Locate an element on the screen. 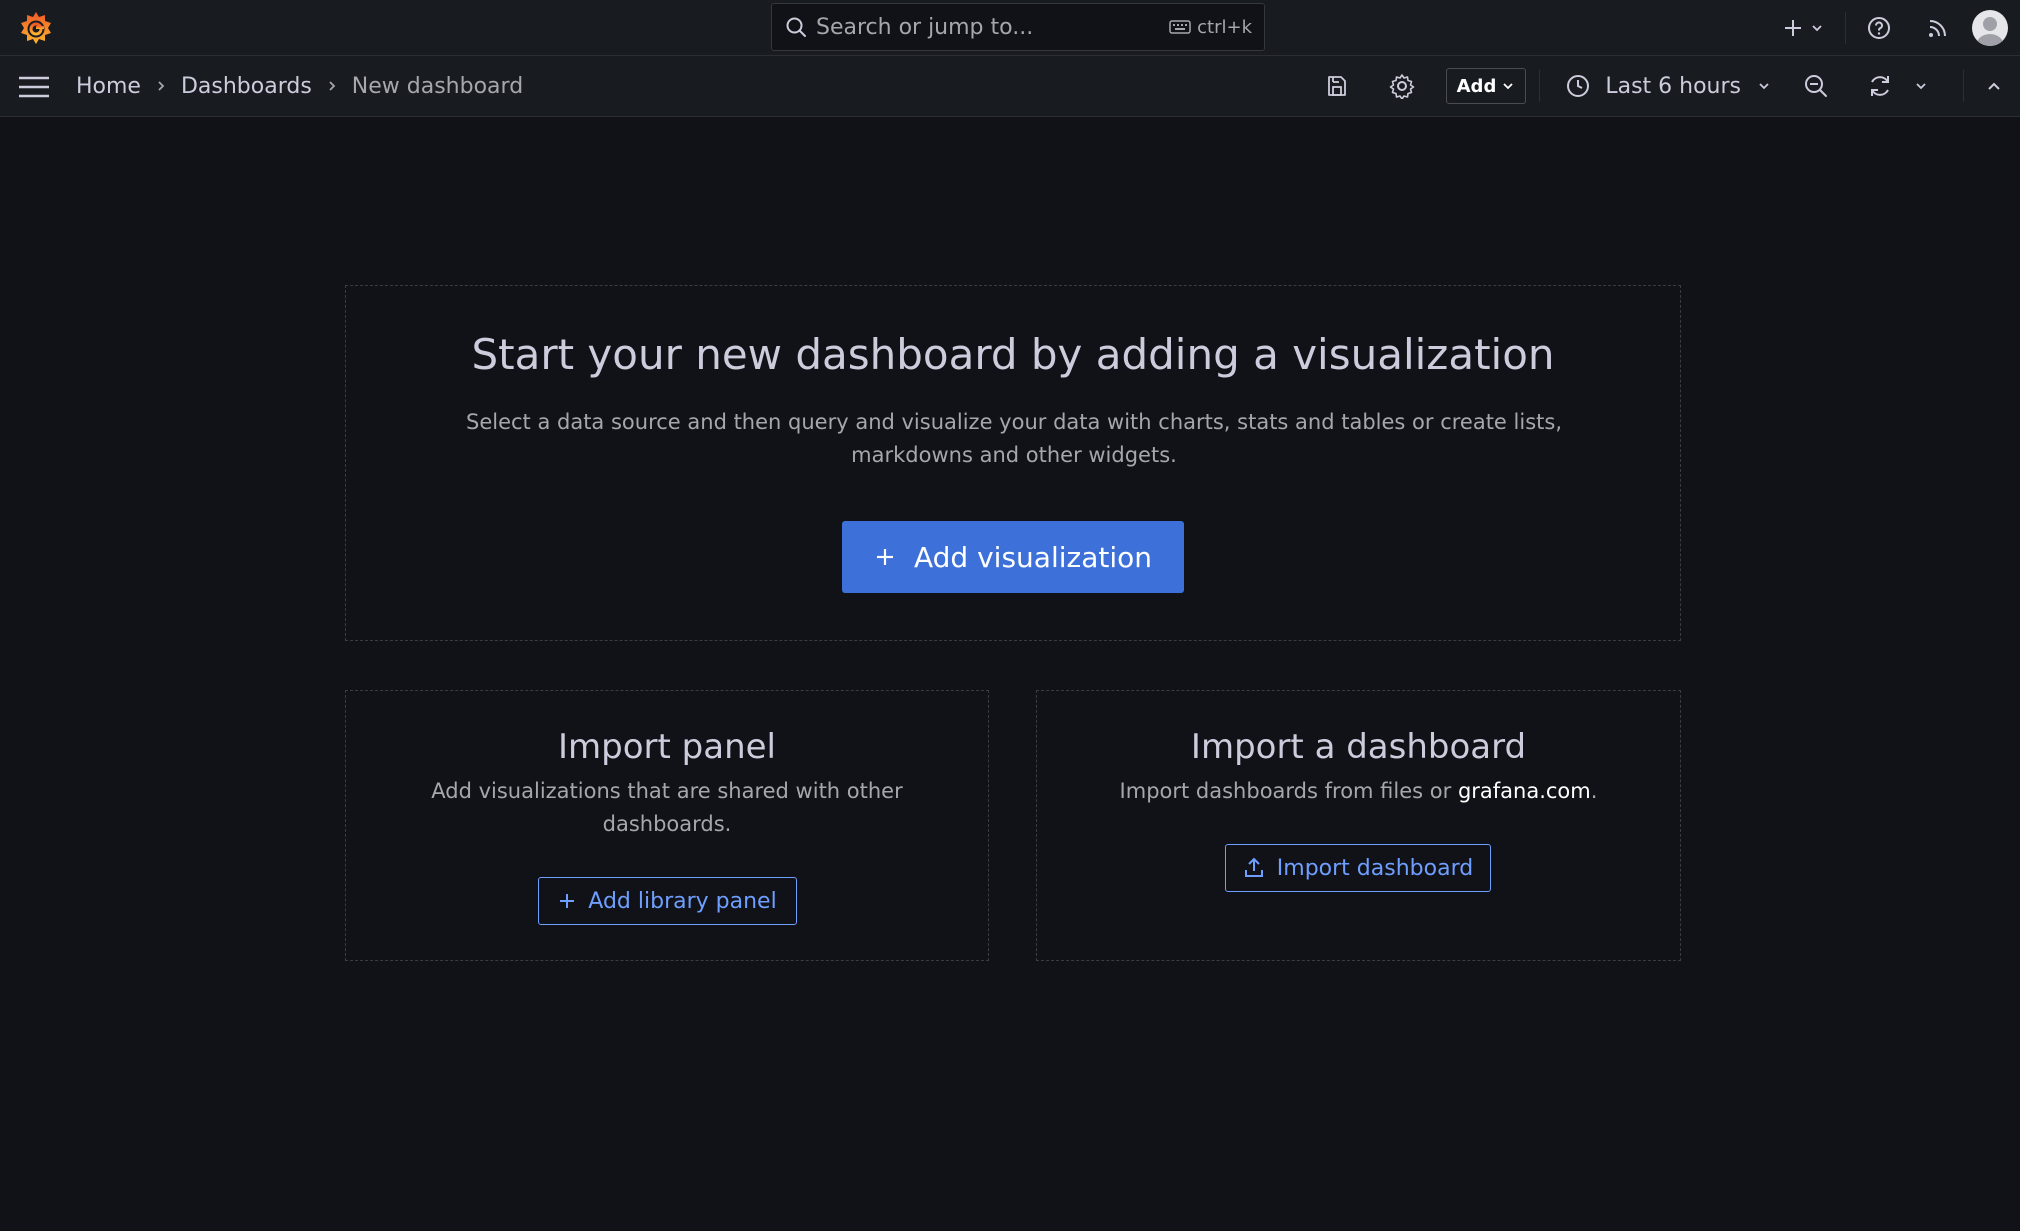 The height and width of the screenshot is (1231, 2020). breadcrumb-dashboards: Dashboards is located at coordinates (246, 86).